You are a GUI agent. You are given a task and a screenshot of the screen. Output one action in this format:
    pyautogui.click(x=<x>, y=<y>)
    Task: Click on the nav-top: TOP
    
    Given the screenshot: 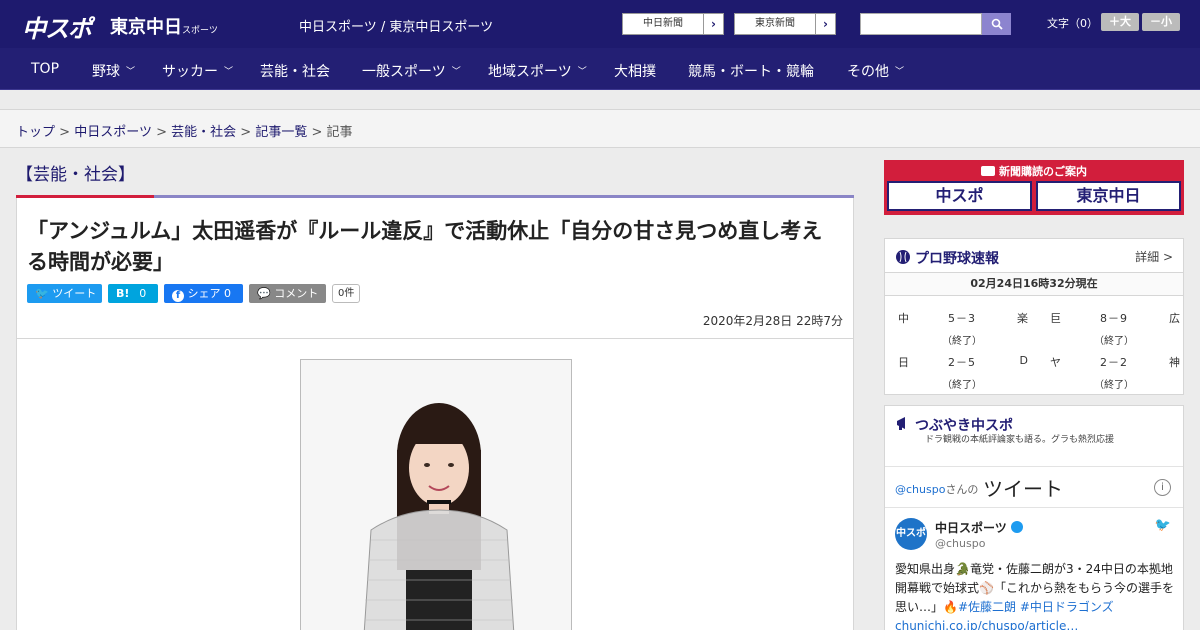 What is the action you would take?
    pyautogui.click(x=45, y=69)
    